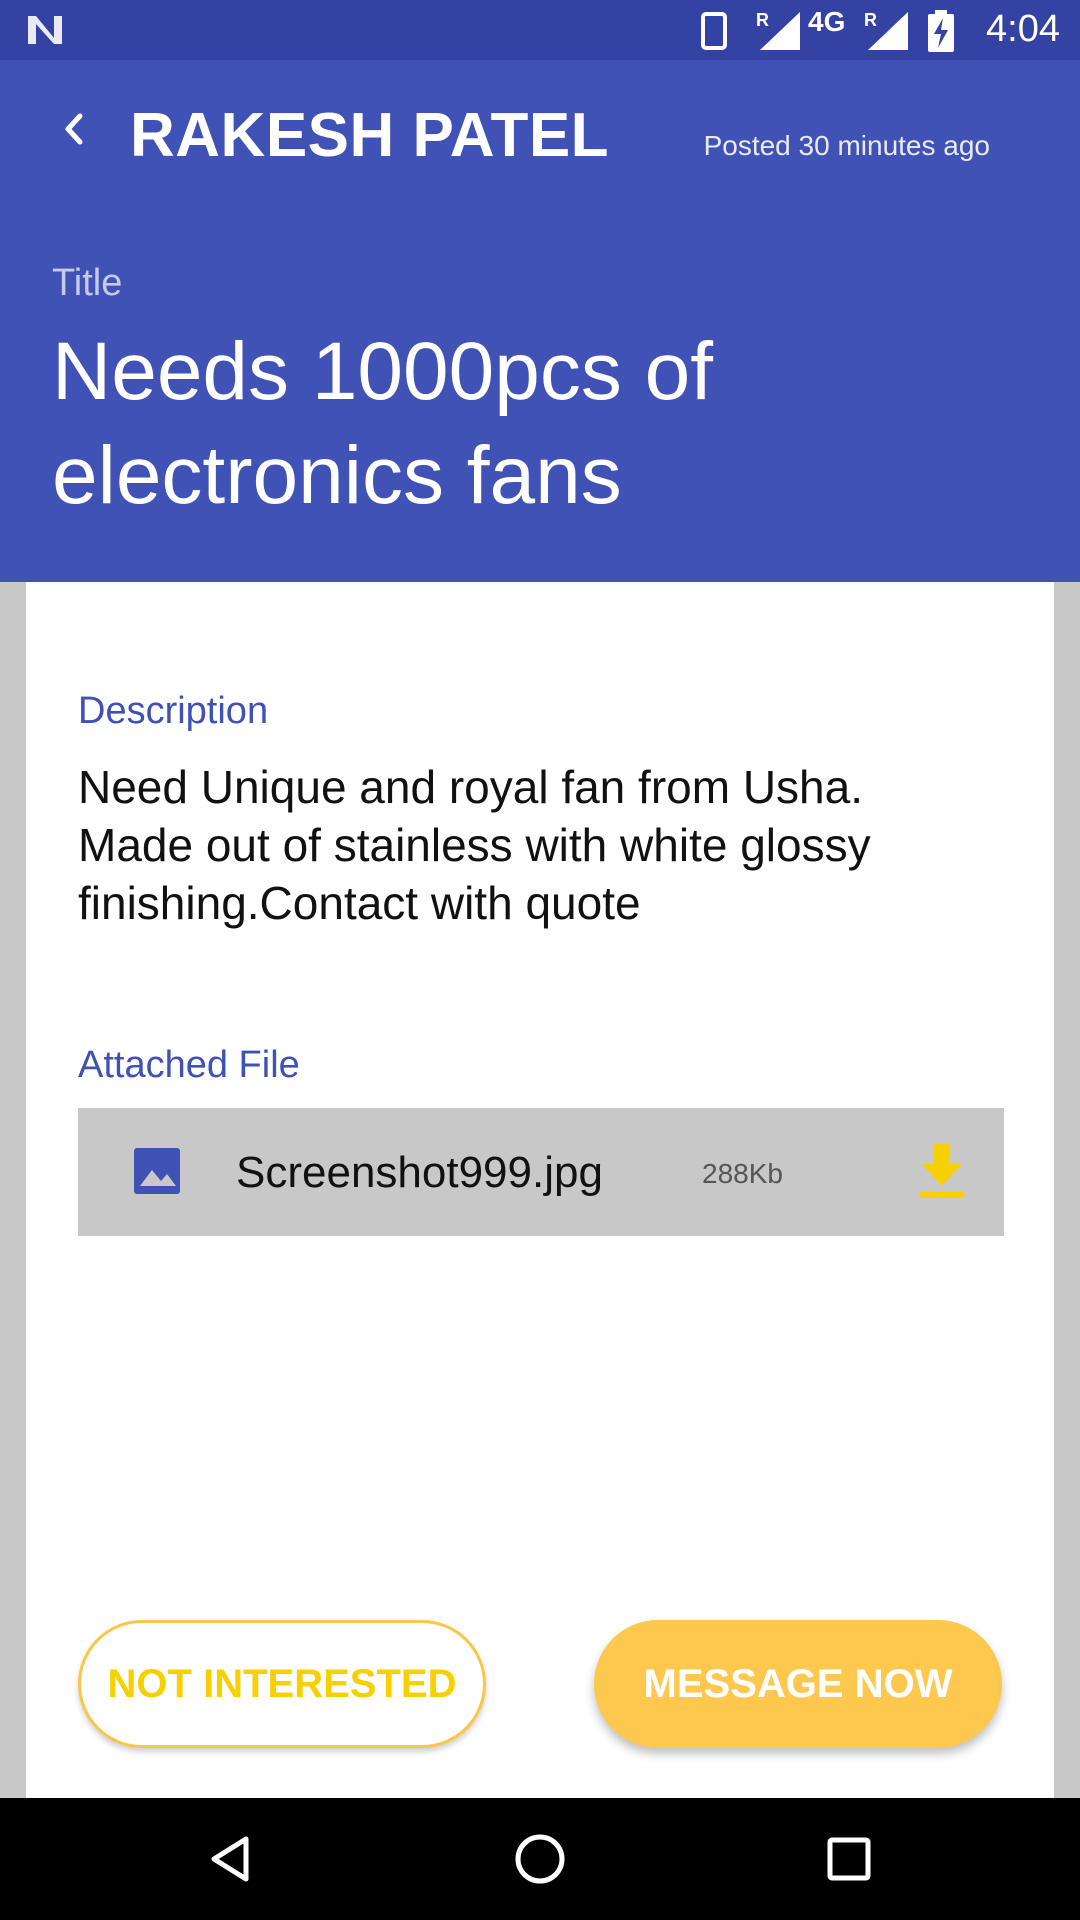  I want to click on file-size: 288Kb, so click(742, 1173).